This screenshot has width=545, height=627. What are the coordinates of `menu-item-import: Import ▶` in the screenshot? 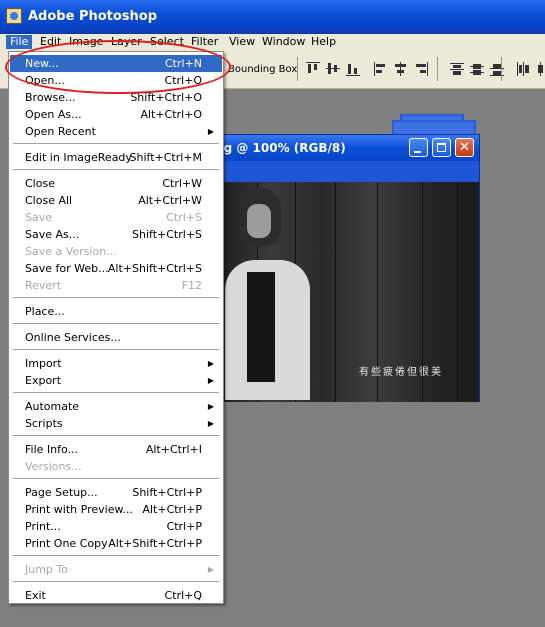 It's located at (116, 363).